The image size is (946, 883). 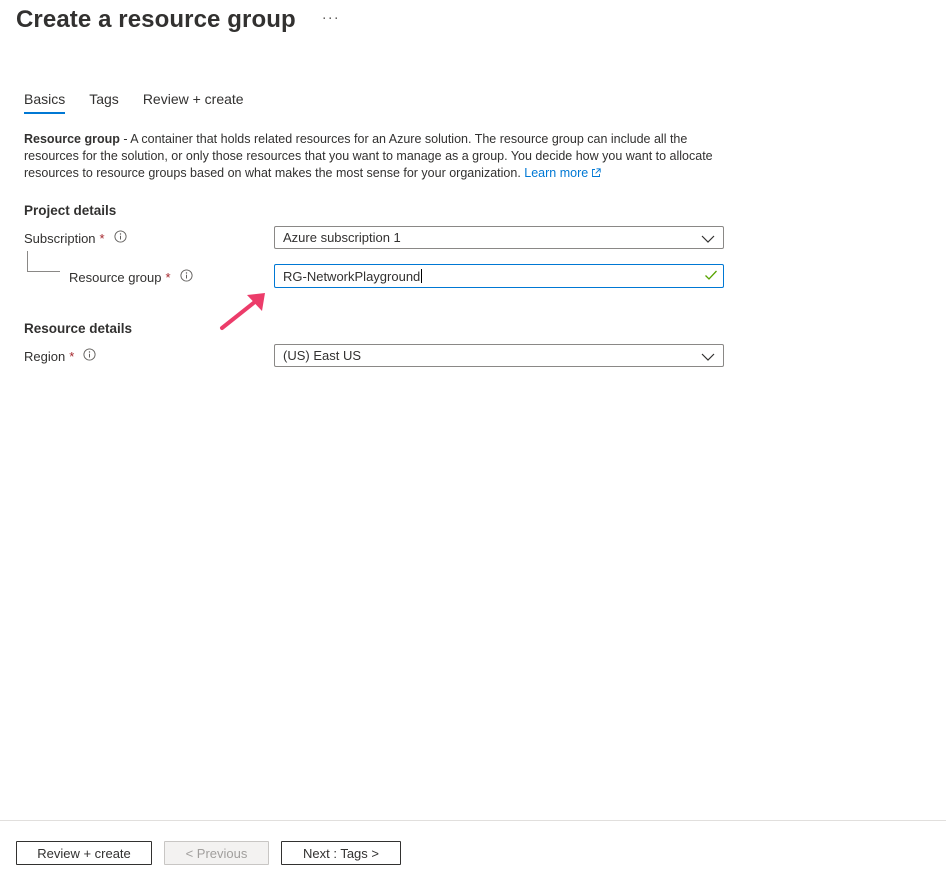 I want to click on resource-group-input: RG-NetworkPlayground, so click(x=499, y=276).